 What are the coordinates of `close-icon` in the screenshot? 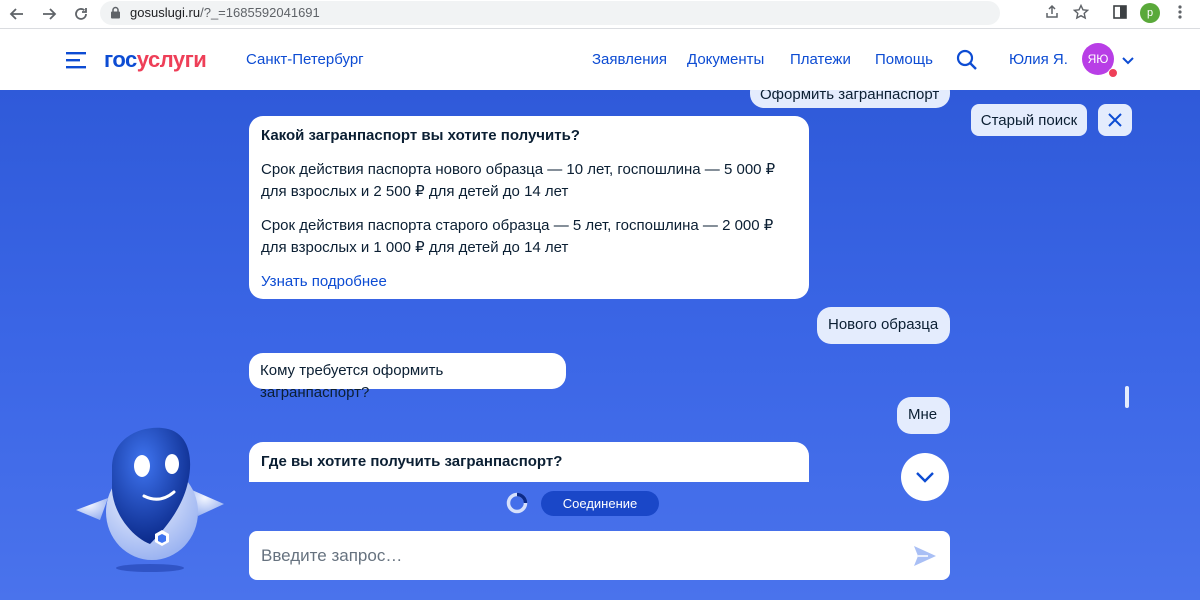 It's located at (1115, 120).